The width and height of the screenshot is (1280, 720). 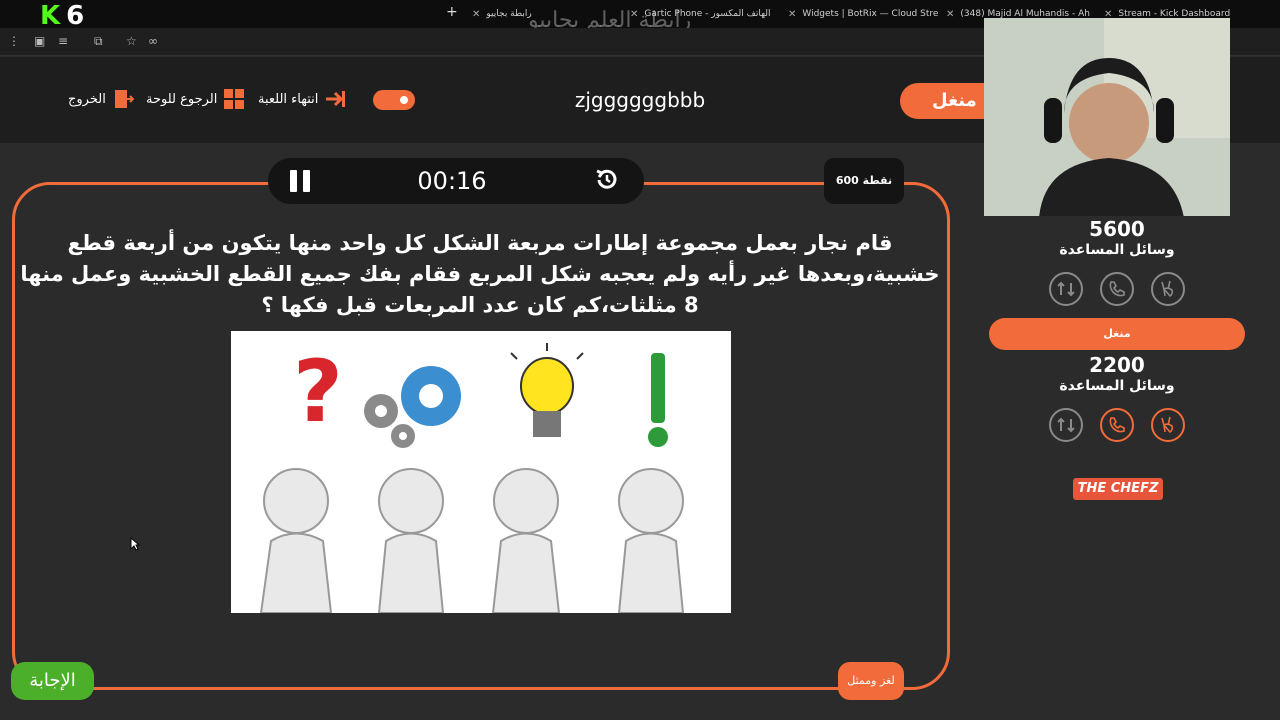 I want to click on toggle-knob, so click(x=404, y=100).